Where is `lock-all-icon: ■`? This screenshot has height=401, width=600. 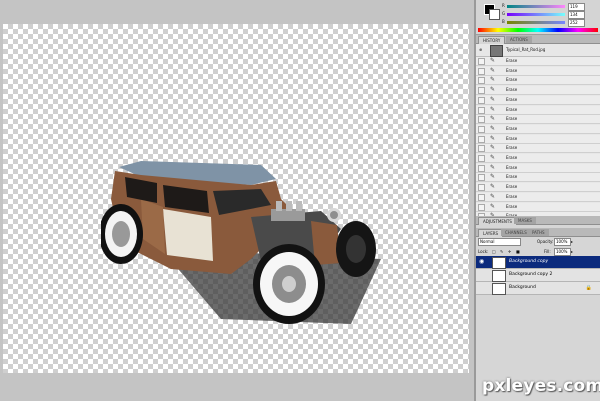
lock-all-icon: ■ is located at coordinates (518, 252).